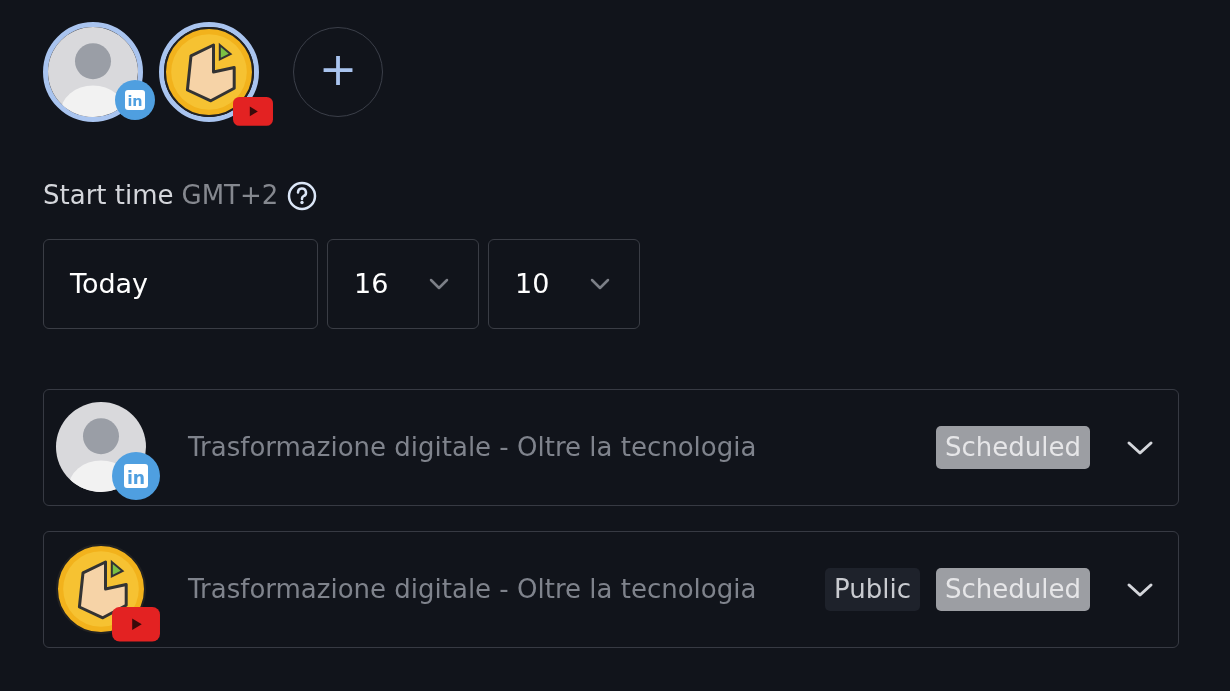  What do you see at coordinates (302, 195) in the screenshot?
I see `help-icon` at bounding box center [302, 195].